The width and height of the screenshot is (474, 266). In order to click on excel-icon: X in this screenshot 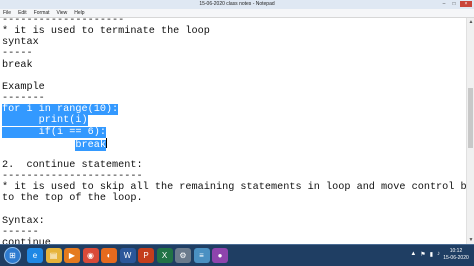, I will do `click(164, 255)`.